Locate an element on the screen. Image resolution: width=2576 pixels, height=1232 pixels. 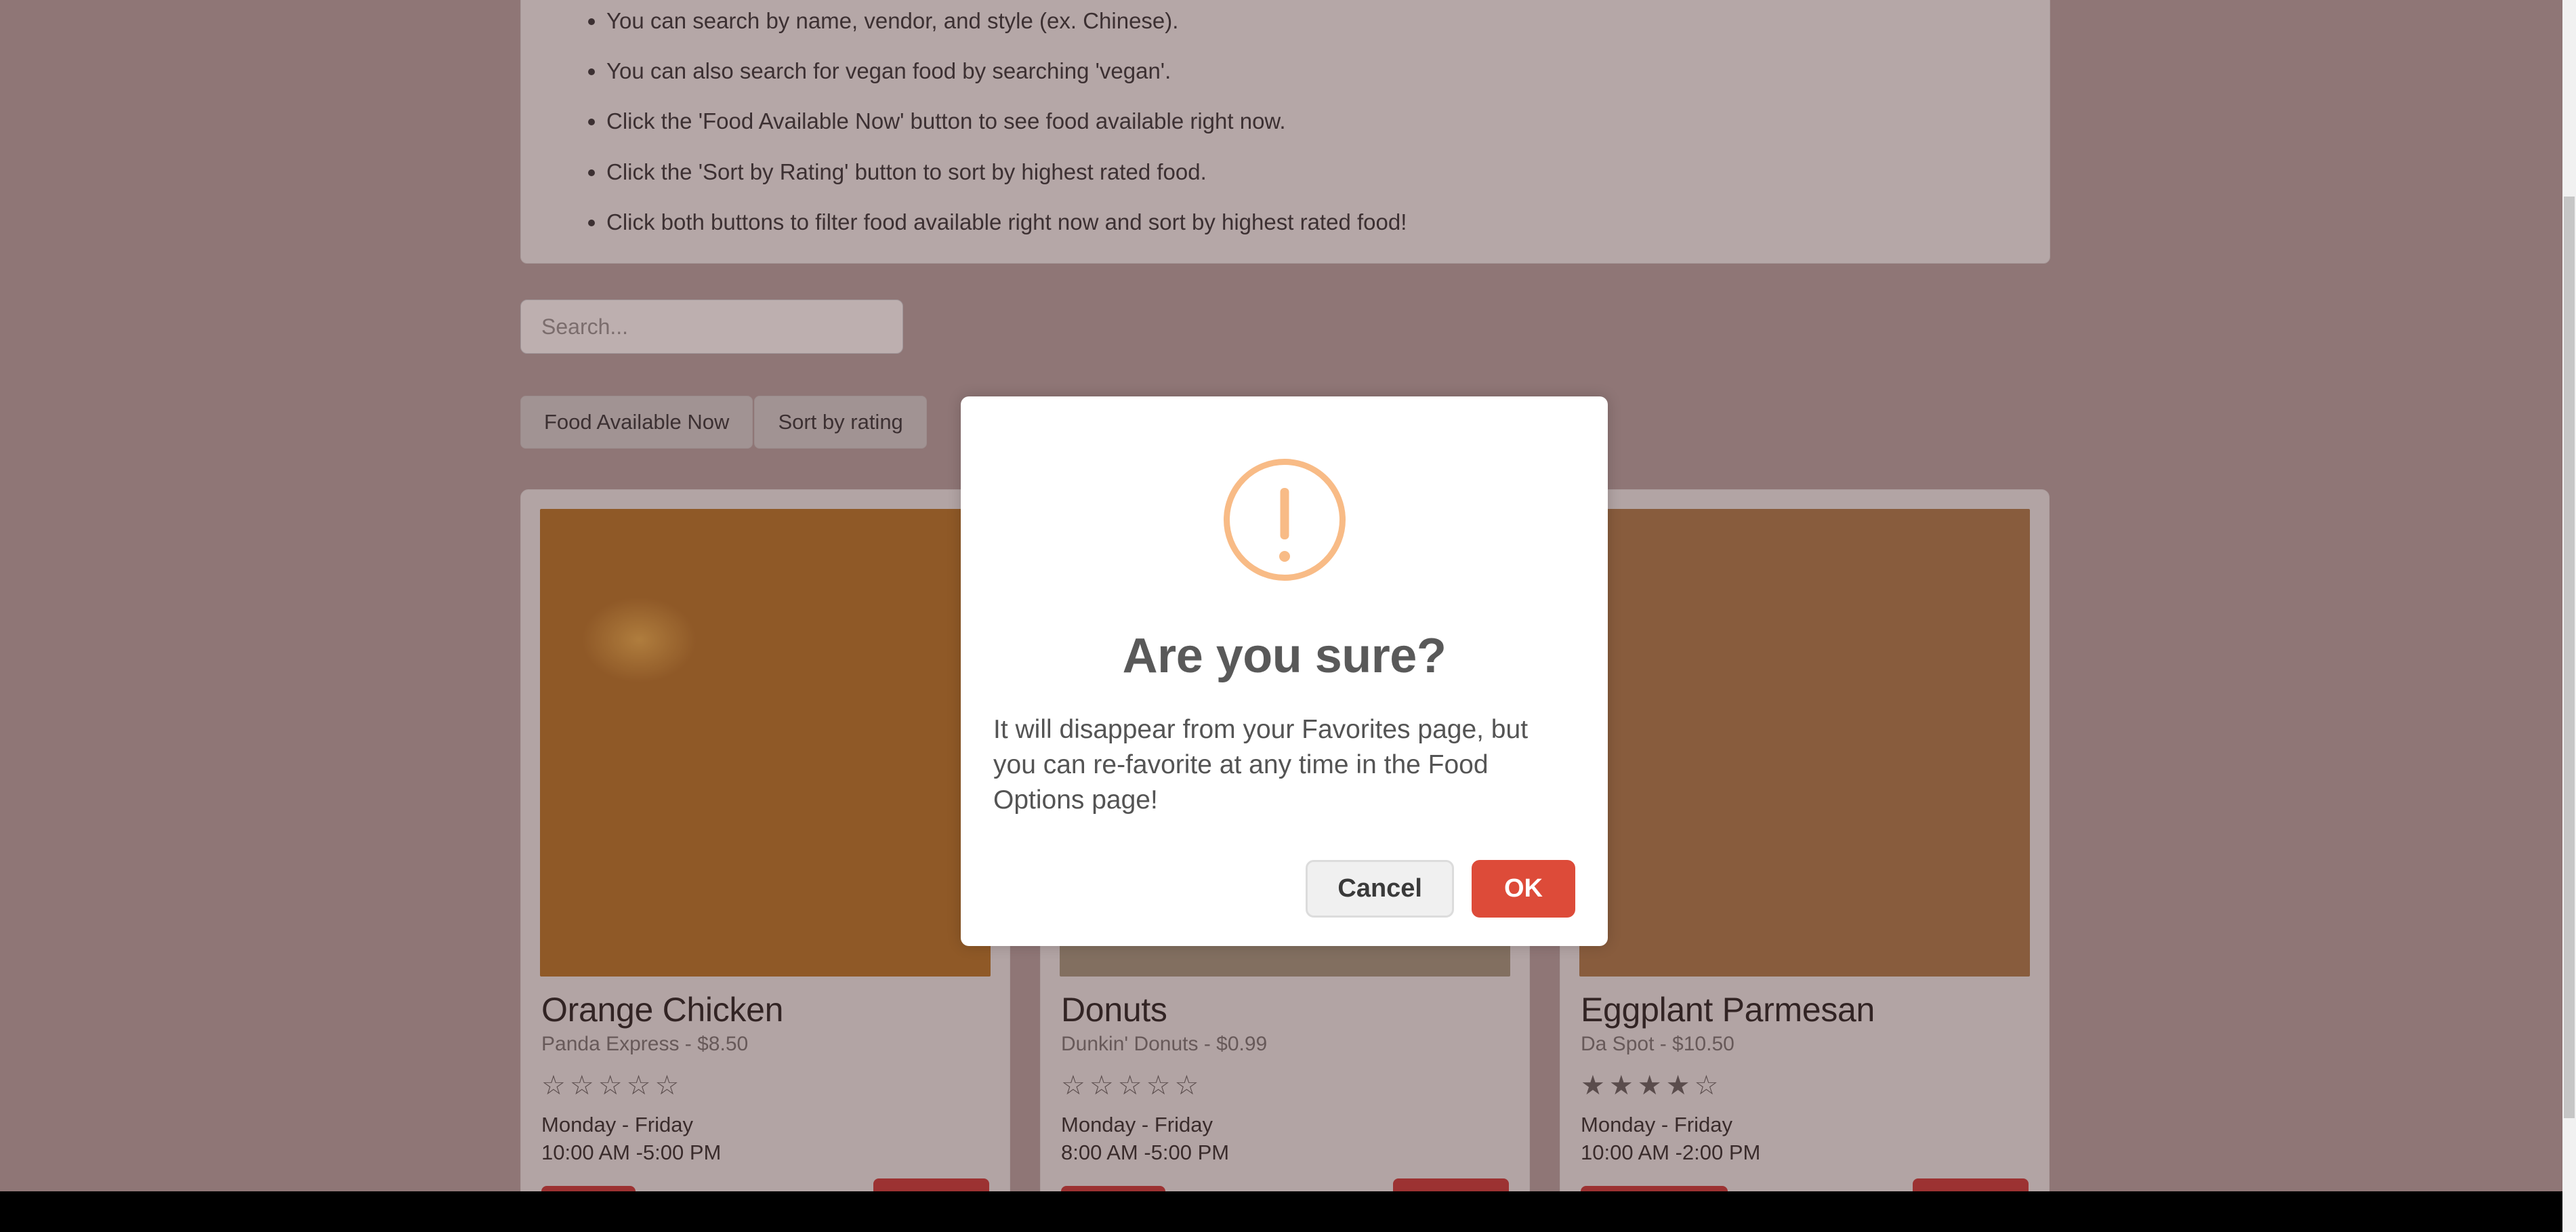
vertical-scrollbar is located at coordinates (2569, 616).